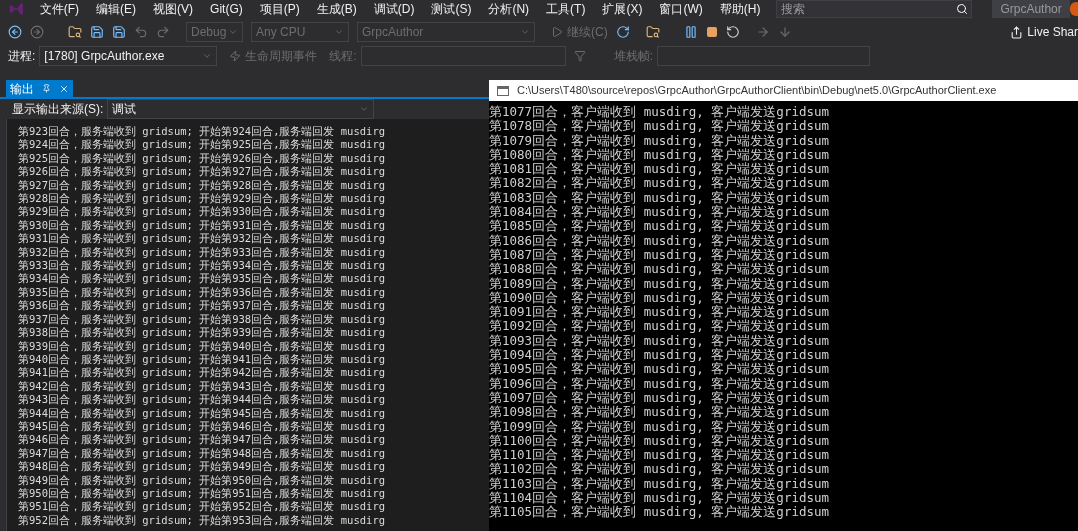 The height and width of the screenshot is (531, 1078). What do you see at coordinates (141, 32) in the screenshot?
I see `undo-icon` at bounding box center [141, 32].